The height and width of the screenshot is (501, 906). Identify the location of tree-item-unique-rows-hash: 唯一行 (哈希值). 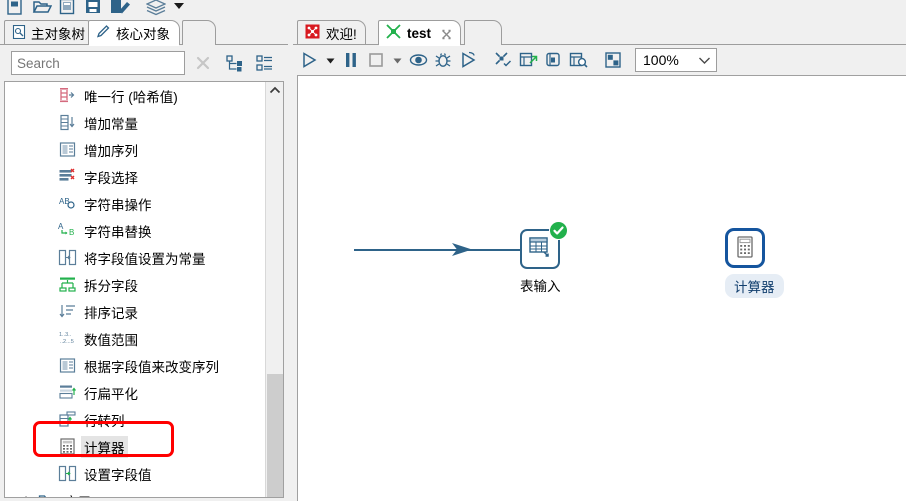
(135, 95).